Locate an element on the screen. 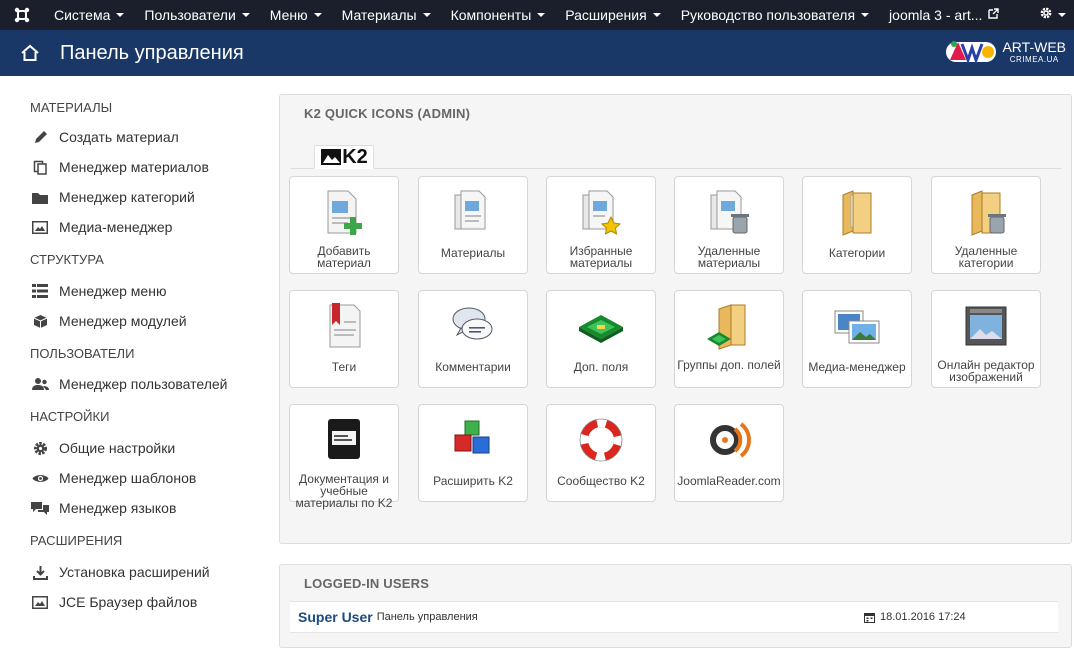 This screenshot has height=663, width=1074. copy-icon is located at coordinates (40, 167).